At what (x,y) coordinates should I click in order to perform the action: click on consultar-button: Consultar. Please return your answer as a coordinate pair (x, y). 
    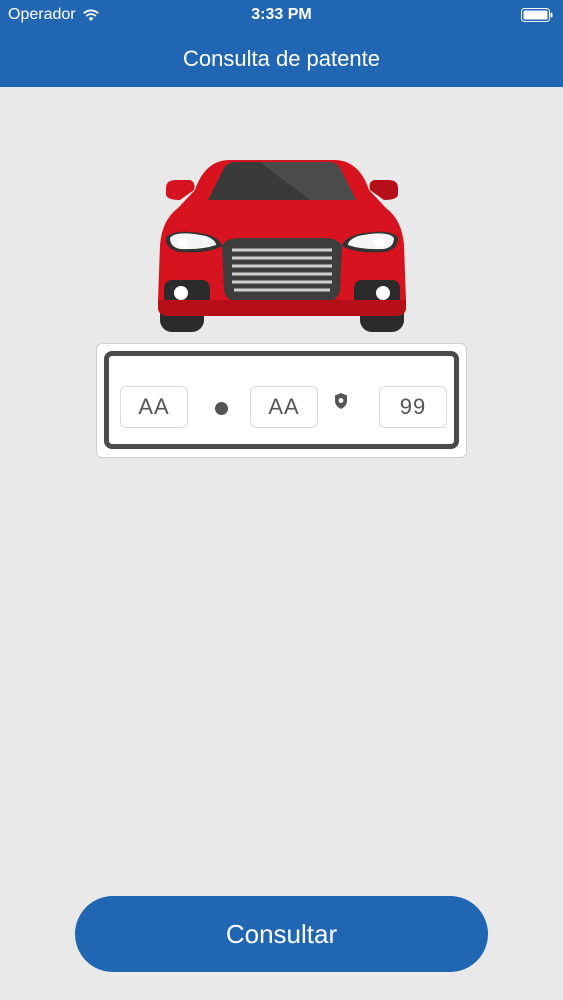
    Looking at the image, I should click on (281, 934).